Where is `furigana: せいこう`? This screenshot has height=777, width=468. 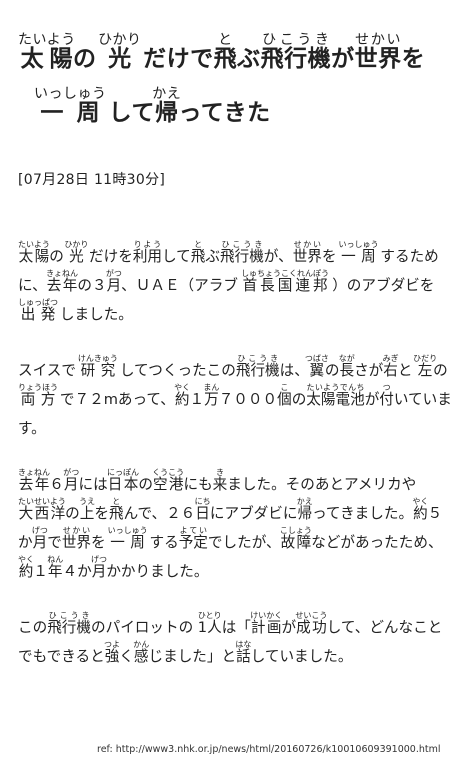
furigana: せいこう is located at coordinates (311, 615).